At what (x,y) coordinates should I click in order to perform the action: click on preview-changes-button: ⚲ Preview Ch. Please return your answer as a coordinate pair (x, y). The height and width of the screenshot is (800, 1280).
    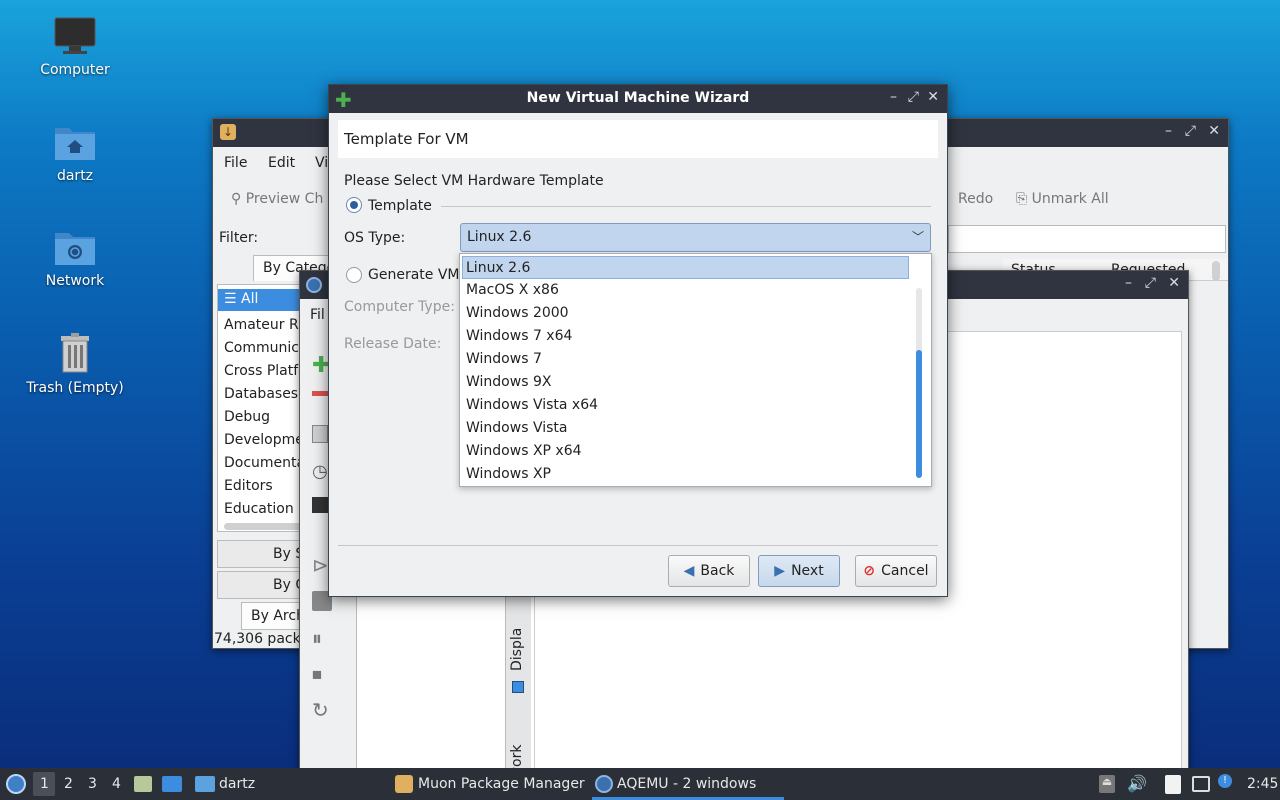
    Looking at the image, I should click on (277, 199).